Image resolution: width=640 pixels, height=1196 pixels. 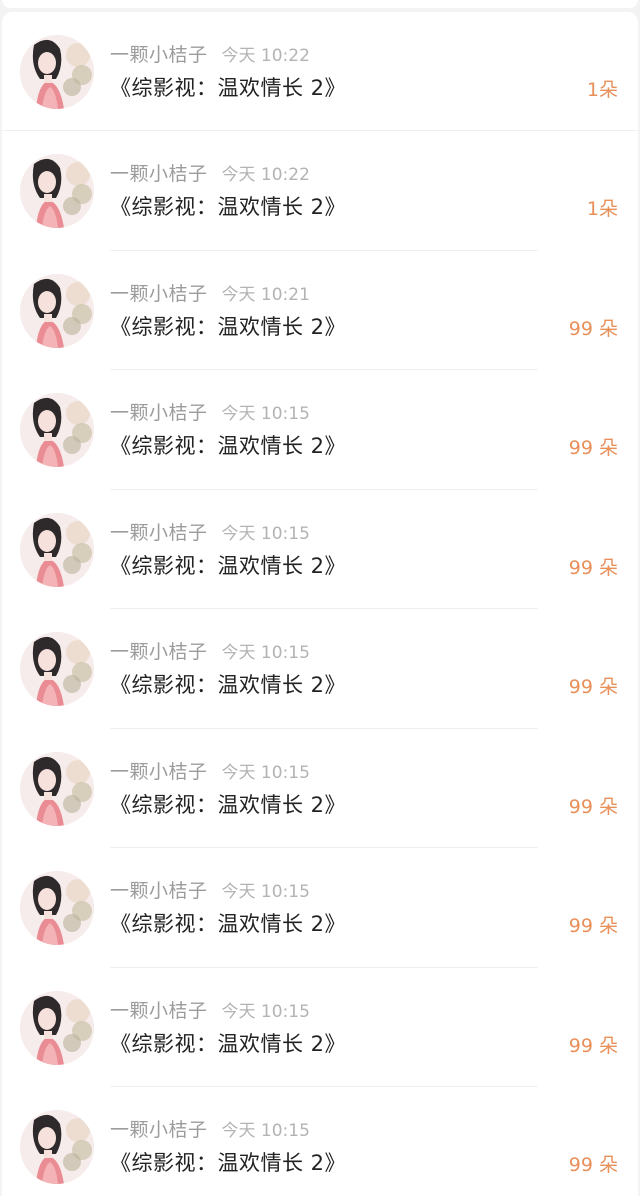 I want to click on name-line: 一颗小桔子 今天 10:21, so click(x=210, y=294).